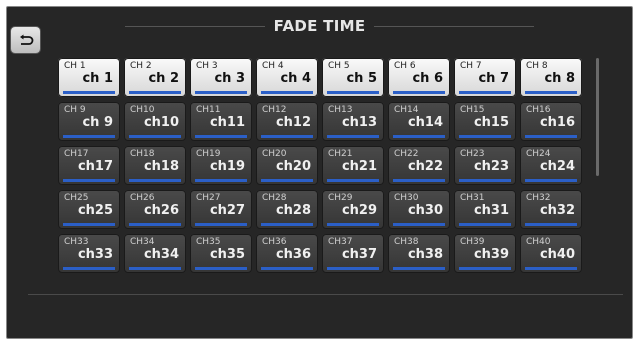  I want to click on channel-button: CH39 ch39, so click(485, 253).